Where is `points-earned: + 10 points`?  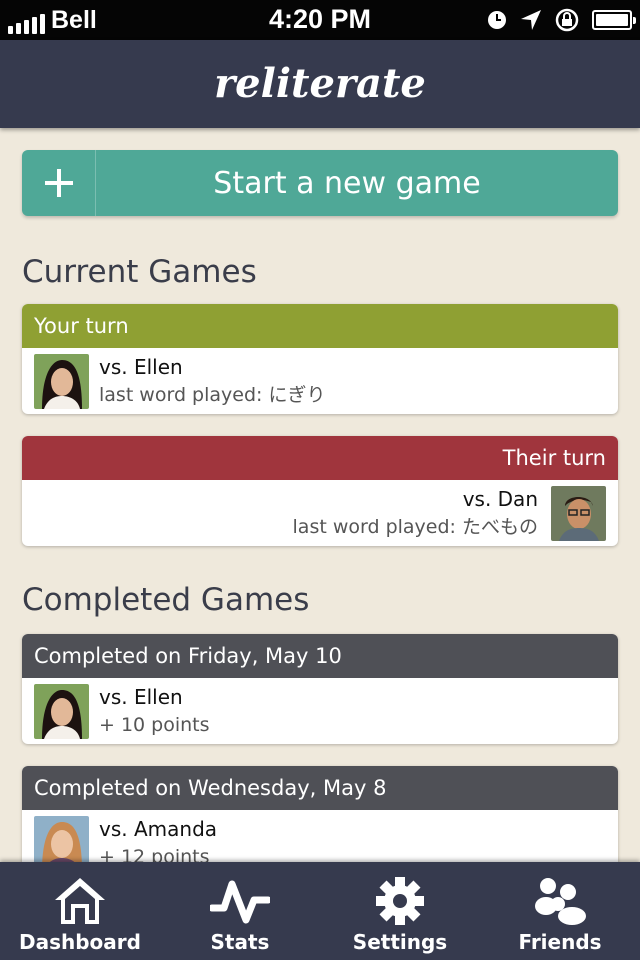 points-earned: + 10 points is located at coordinates (154, 725).